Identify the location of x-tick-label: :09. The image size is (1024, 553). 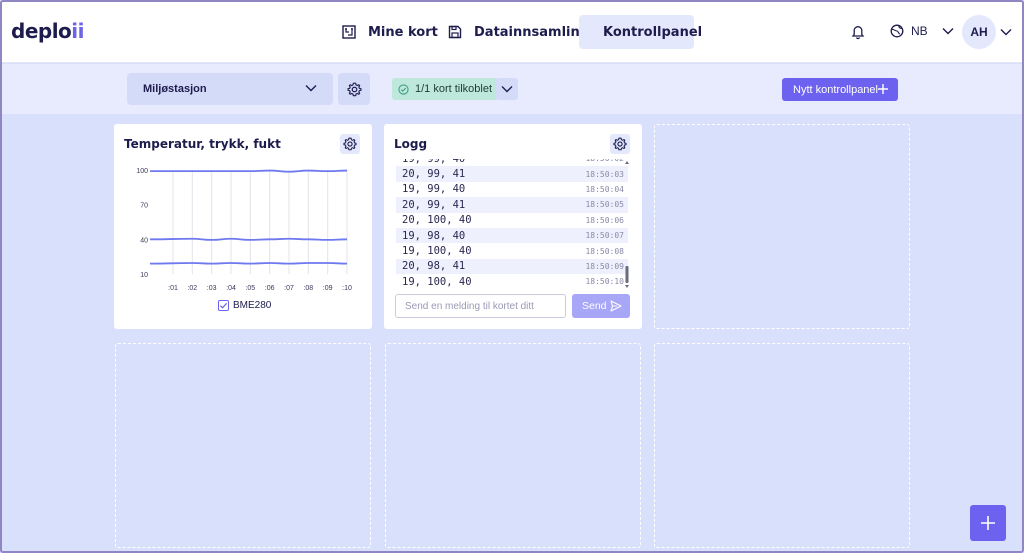
(328, 288).